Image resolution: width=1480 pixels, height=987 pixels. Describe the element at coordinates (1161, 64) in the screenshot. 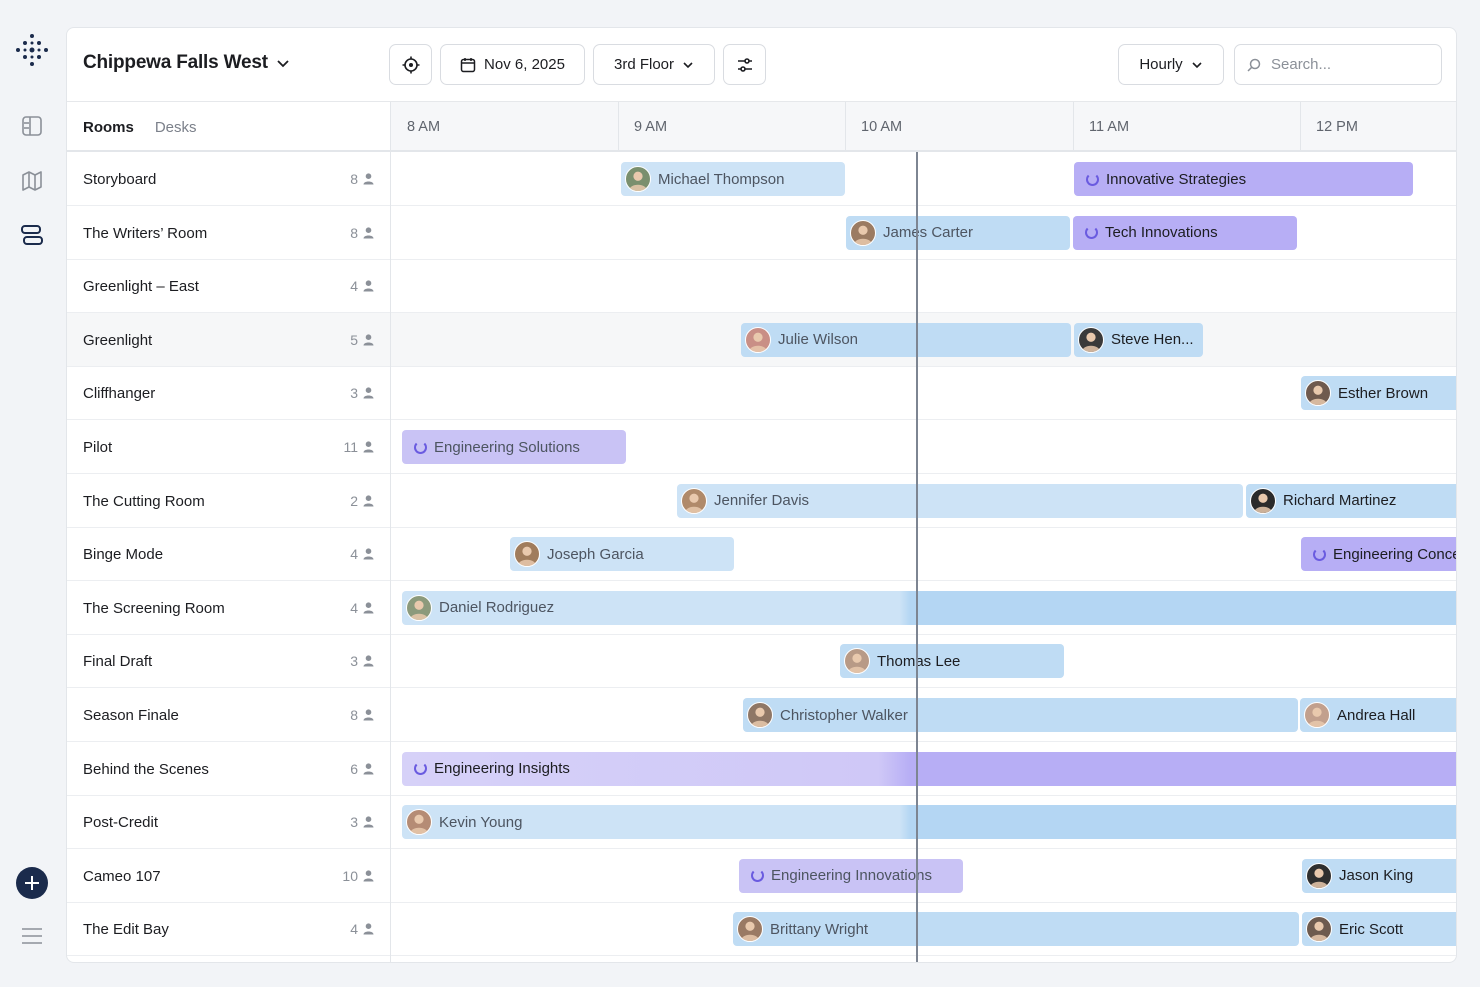

I see `view-mode-label: Hourly` at that location.